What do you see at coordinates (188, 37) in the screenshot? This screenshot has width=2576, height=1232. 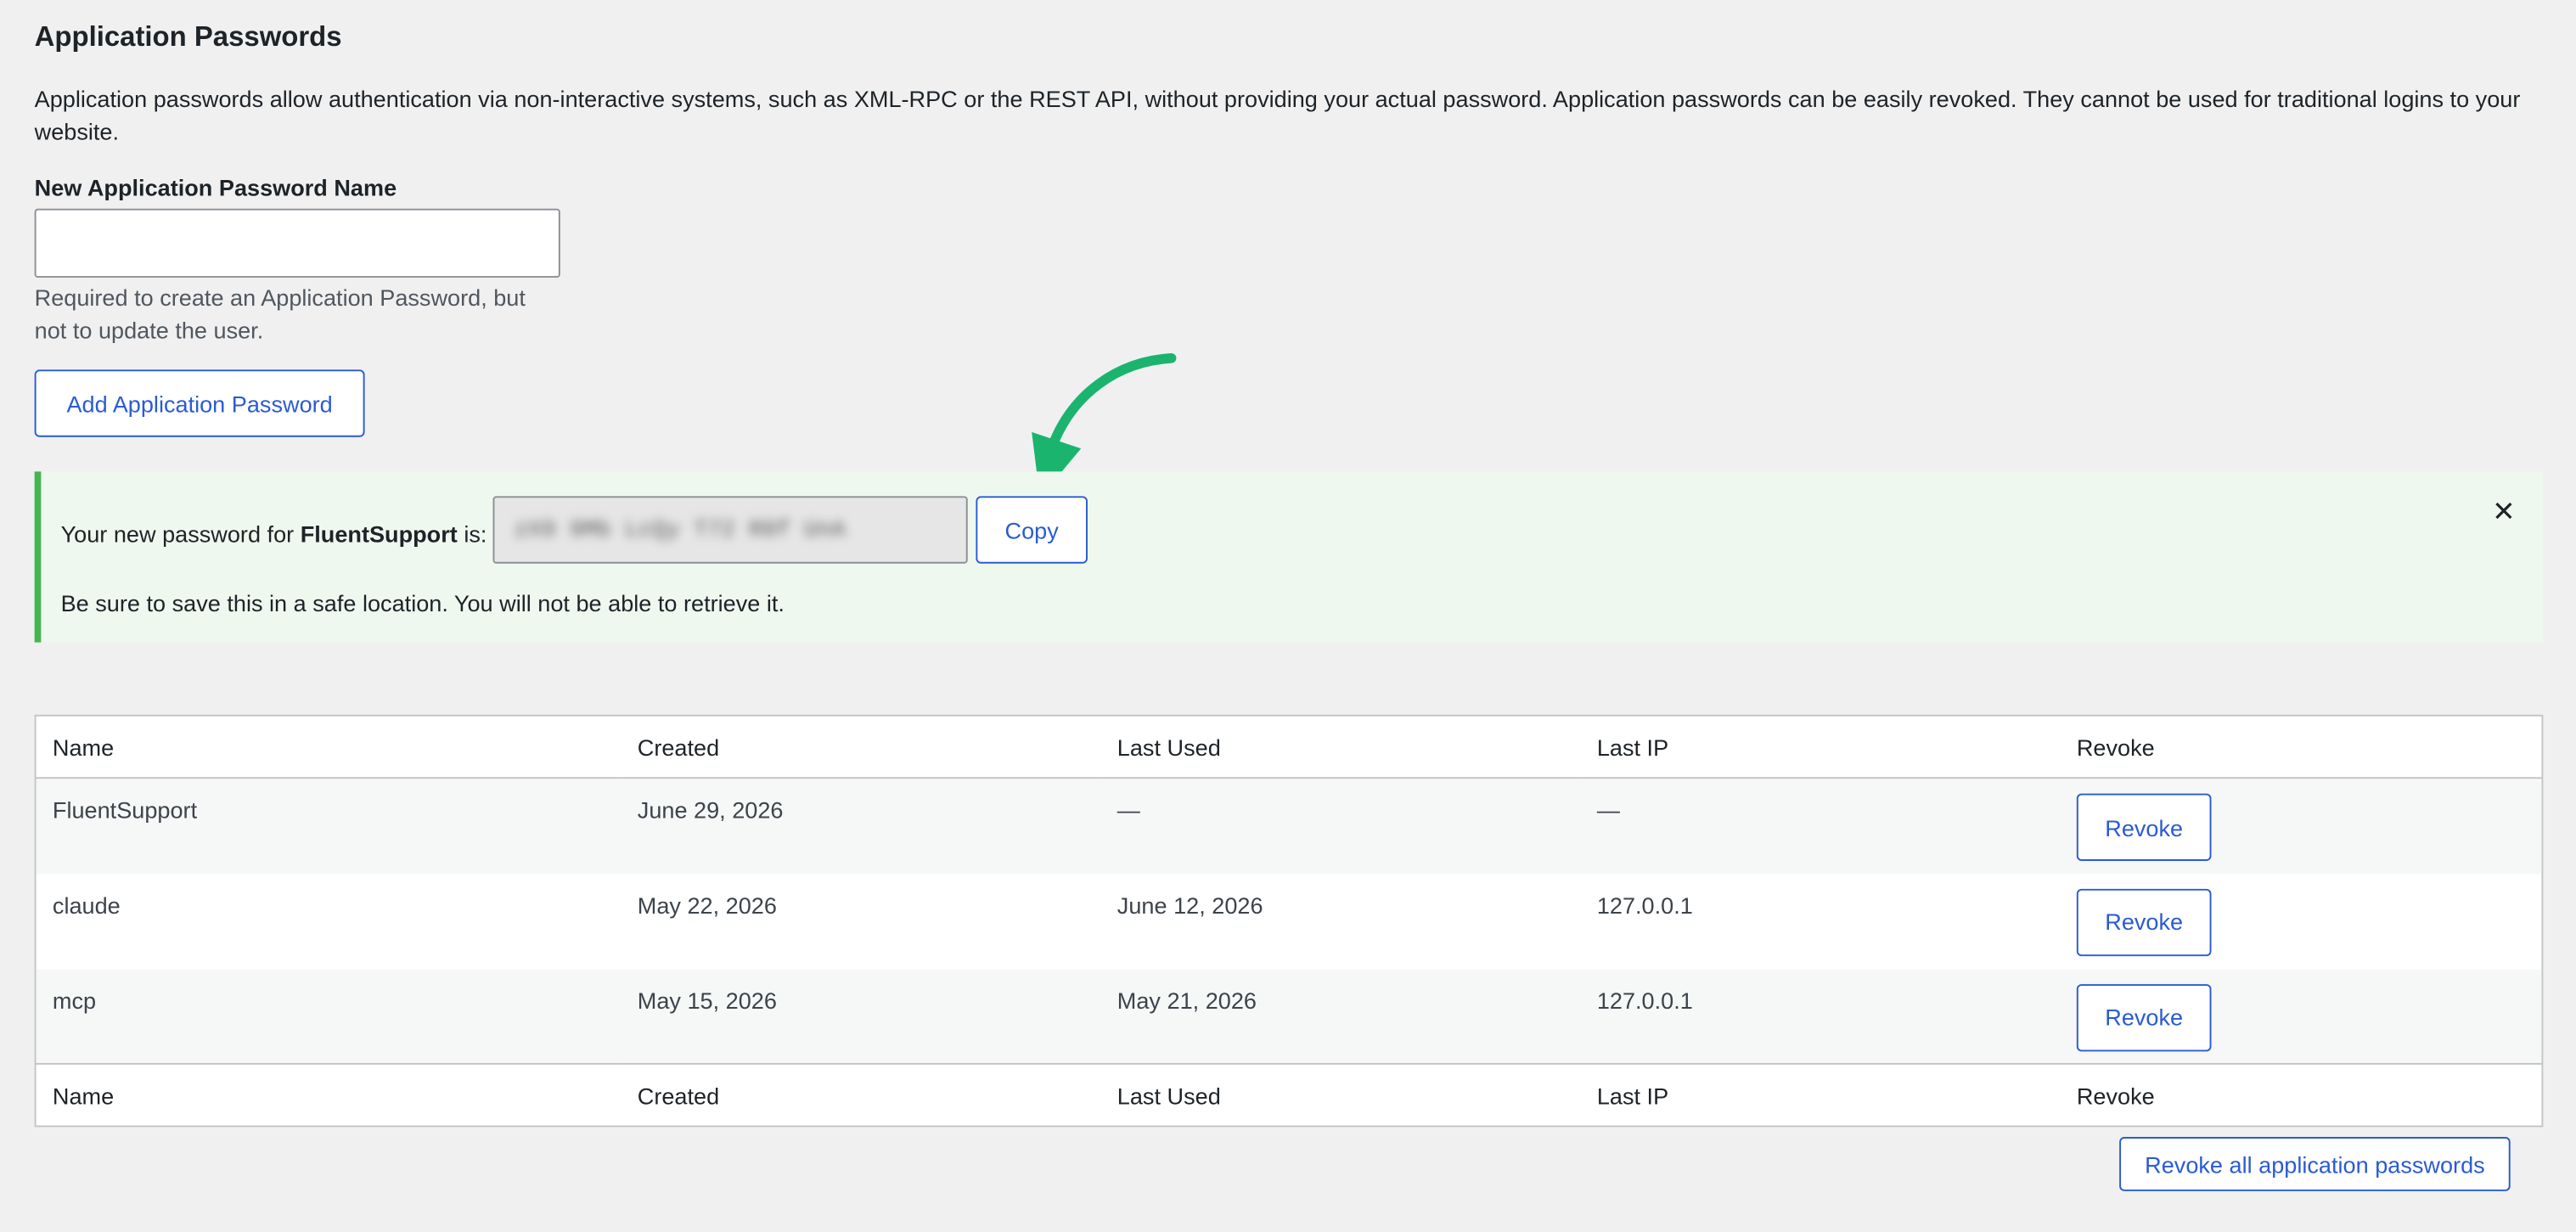 I see `page-title: Application Passwords` at bounding box center [188, 37].